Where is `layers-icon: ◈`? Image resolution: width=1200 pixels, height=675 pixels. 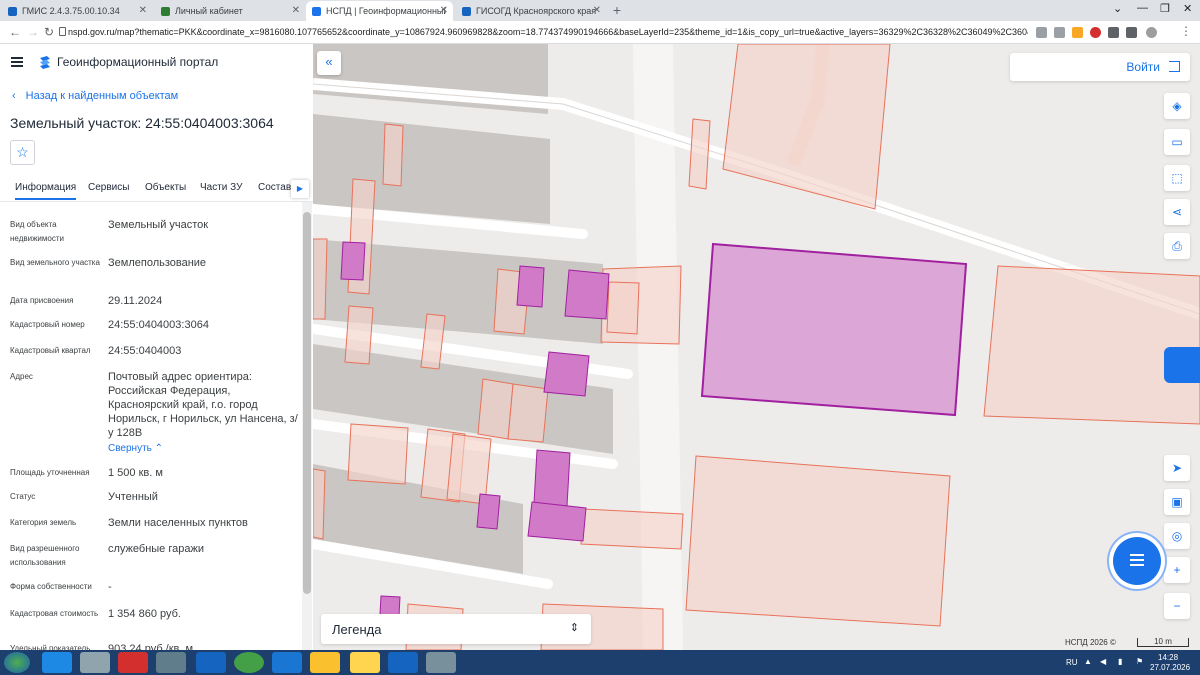
layers-icon: ◈ is located at coordinates (1177, 106).